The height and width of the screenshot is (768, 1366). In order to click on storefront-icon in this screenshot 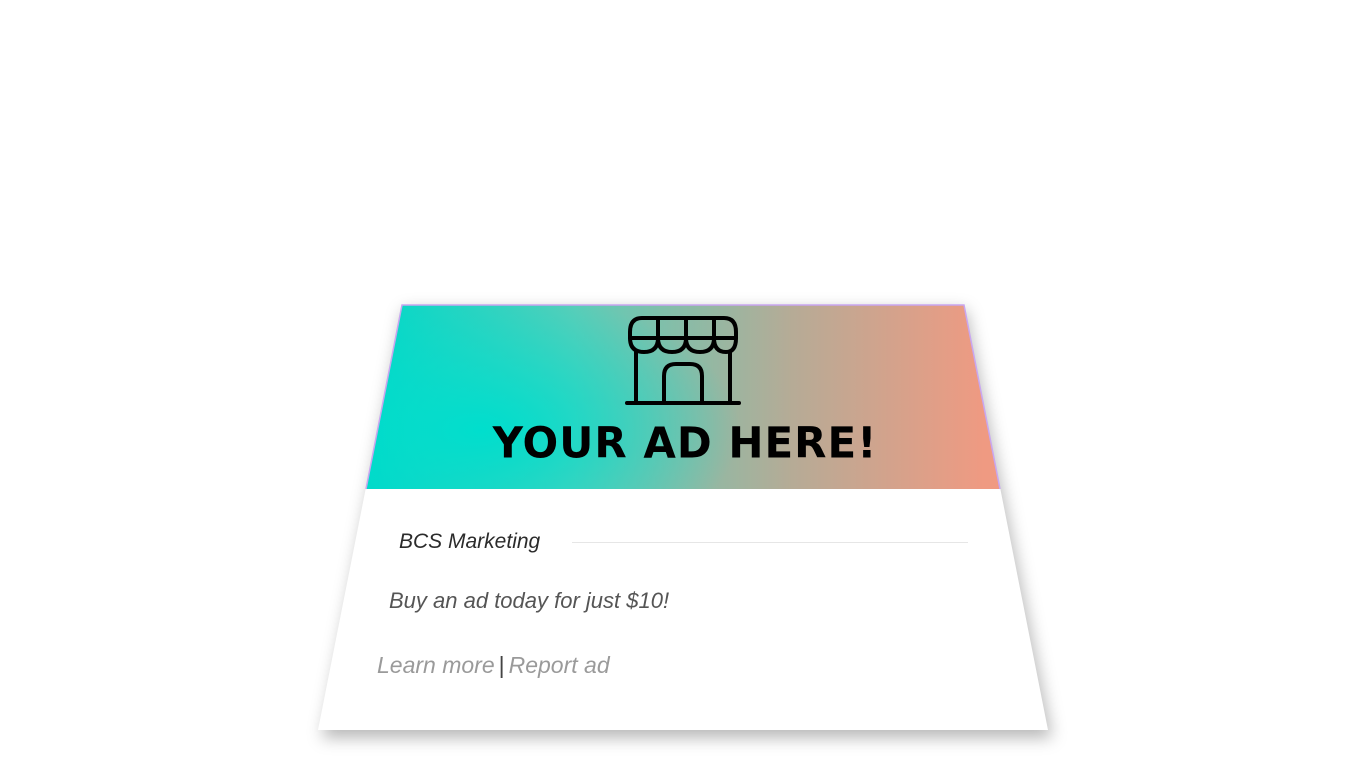, I will do `click(683, 360)`.